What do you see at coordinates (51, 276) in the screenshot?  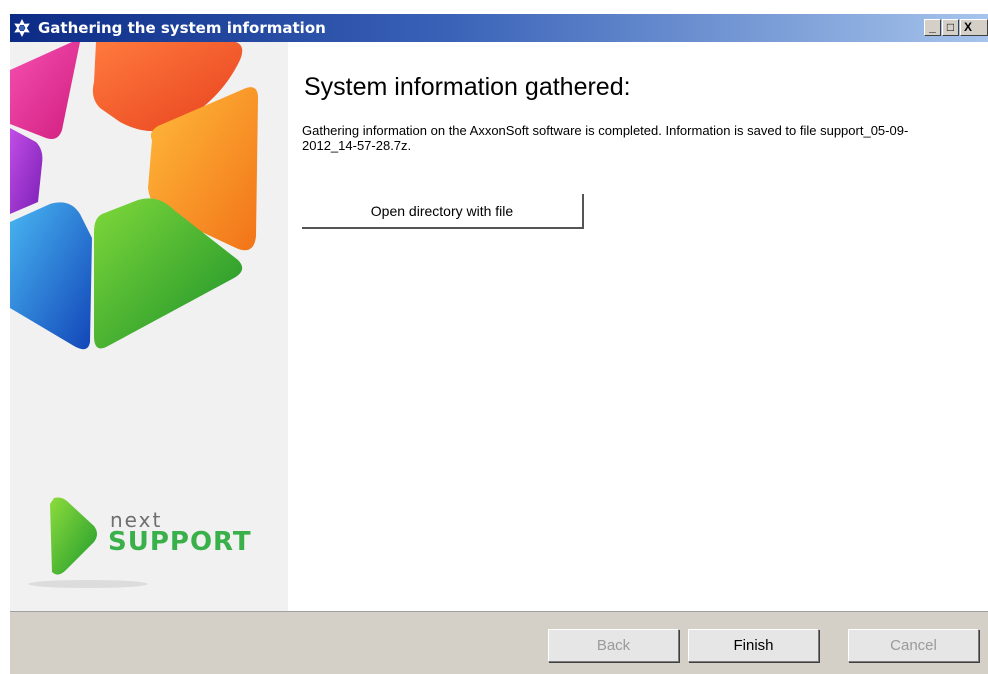 I see `blue-segment` at bounding box center [51, 276].